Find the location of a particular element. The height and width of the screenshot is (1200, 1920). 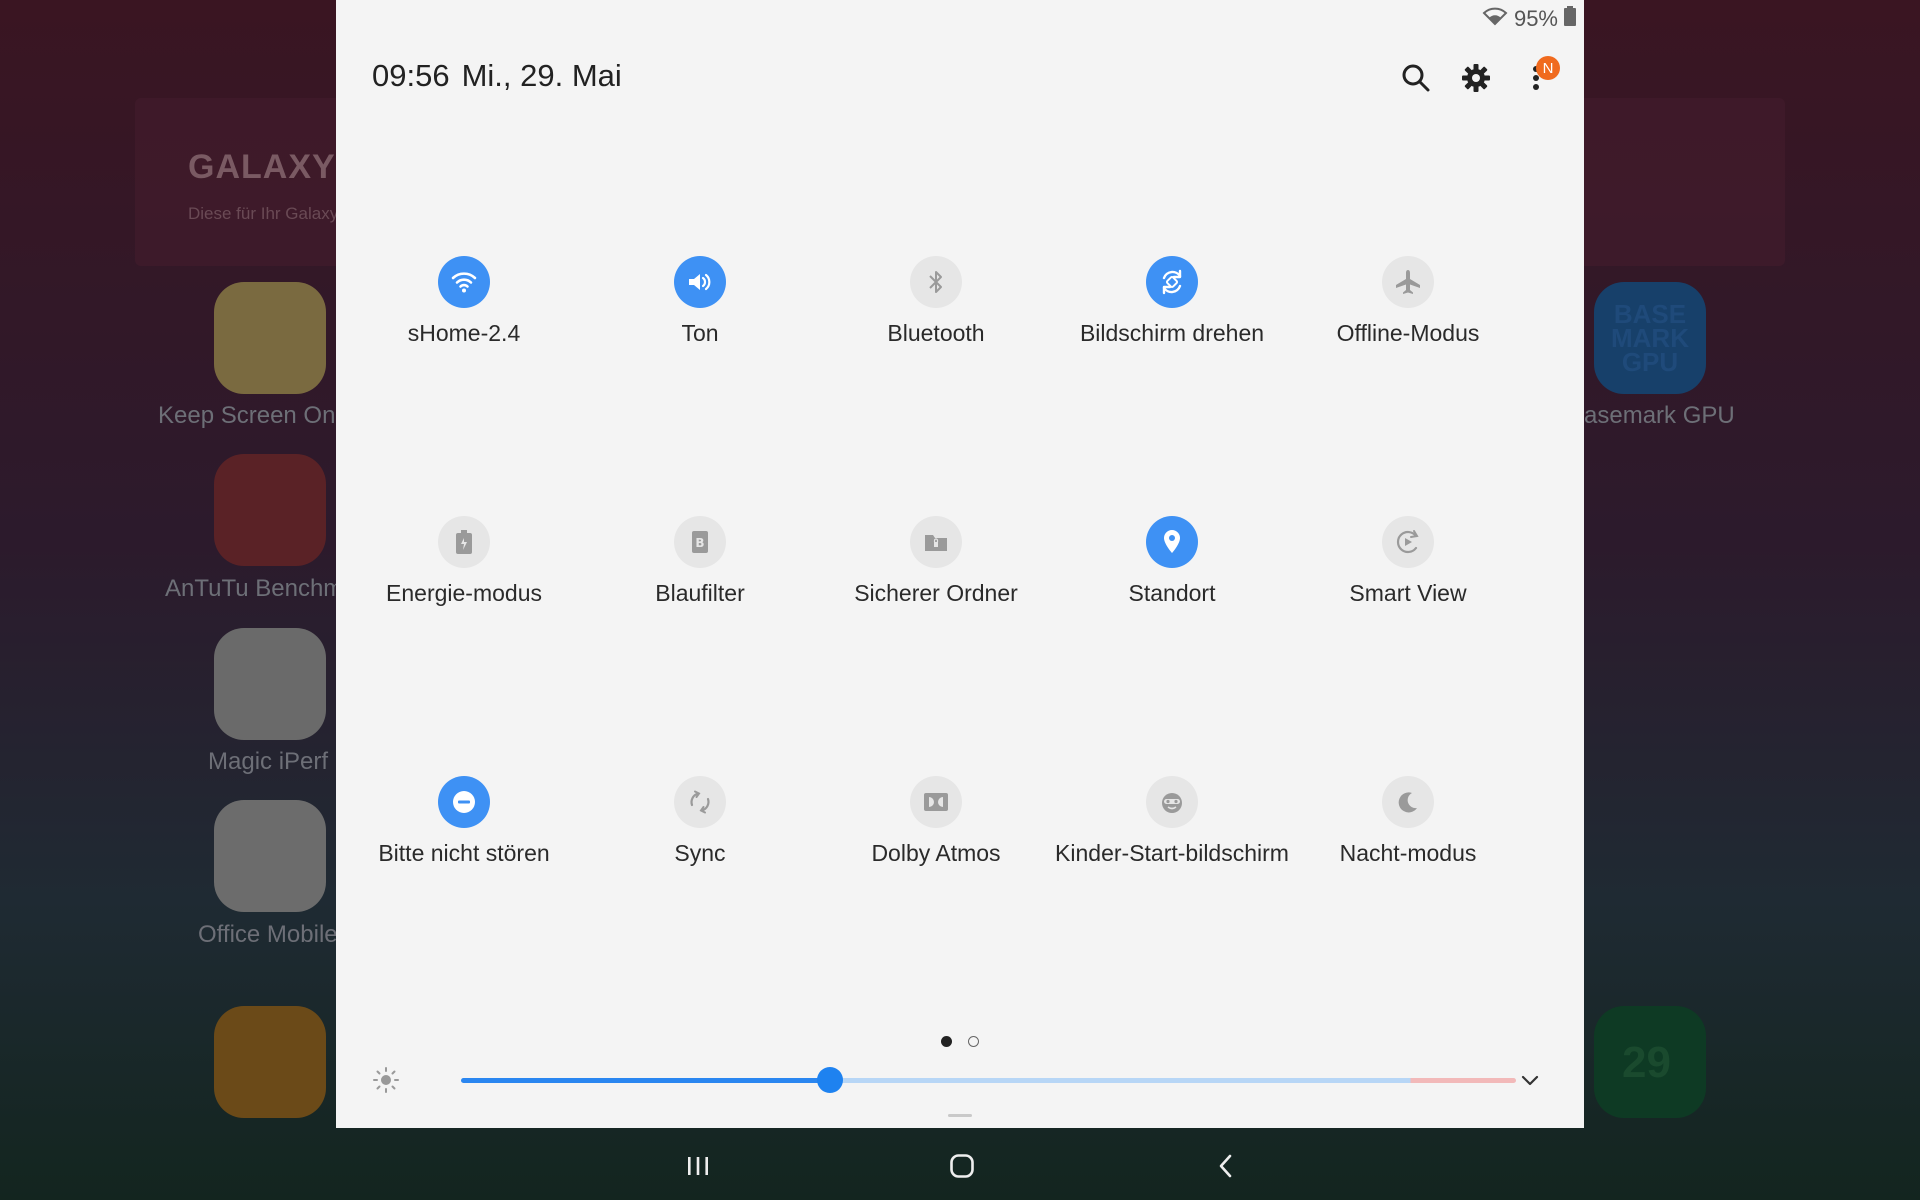

blue-filter-icon: B is located at coordinates (700, 542).